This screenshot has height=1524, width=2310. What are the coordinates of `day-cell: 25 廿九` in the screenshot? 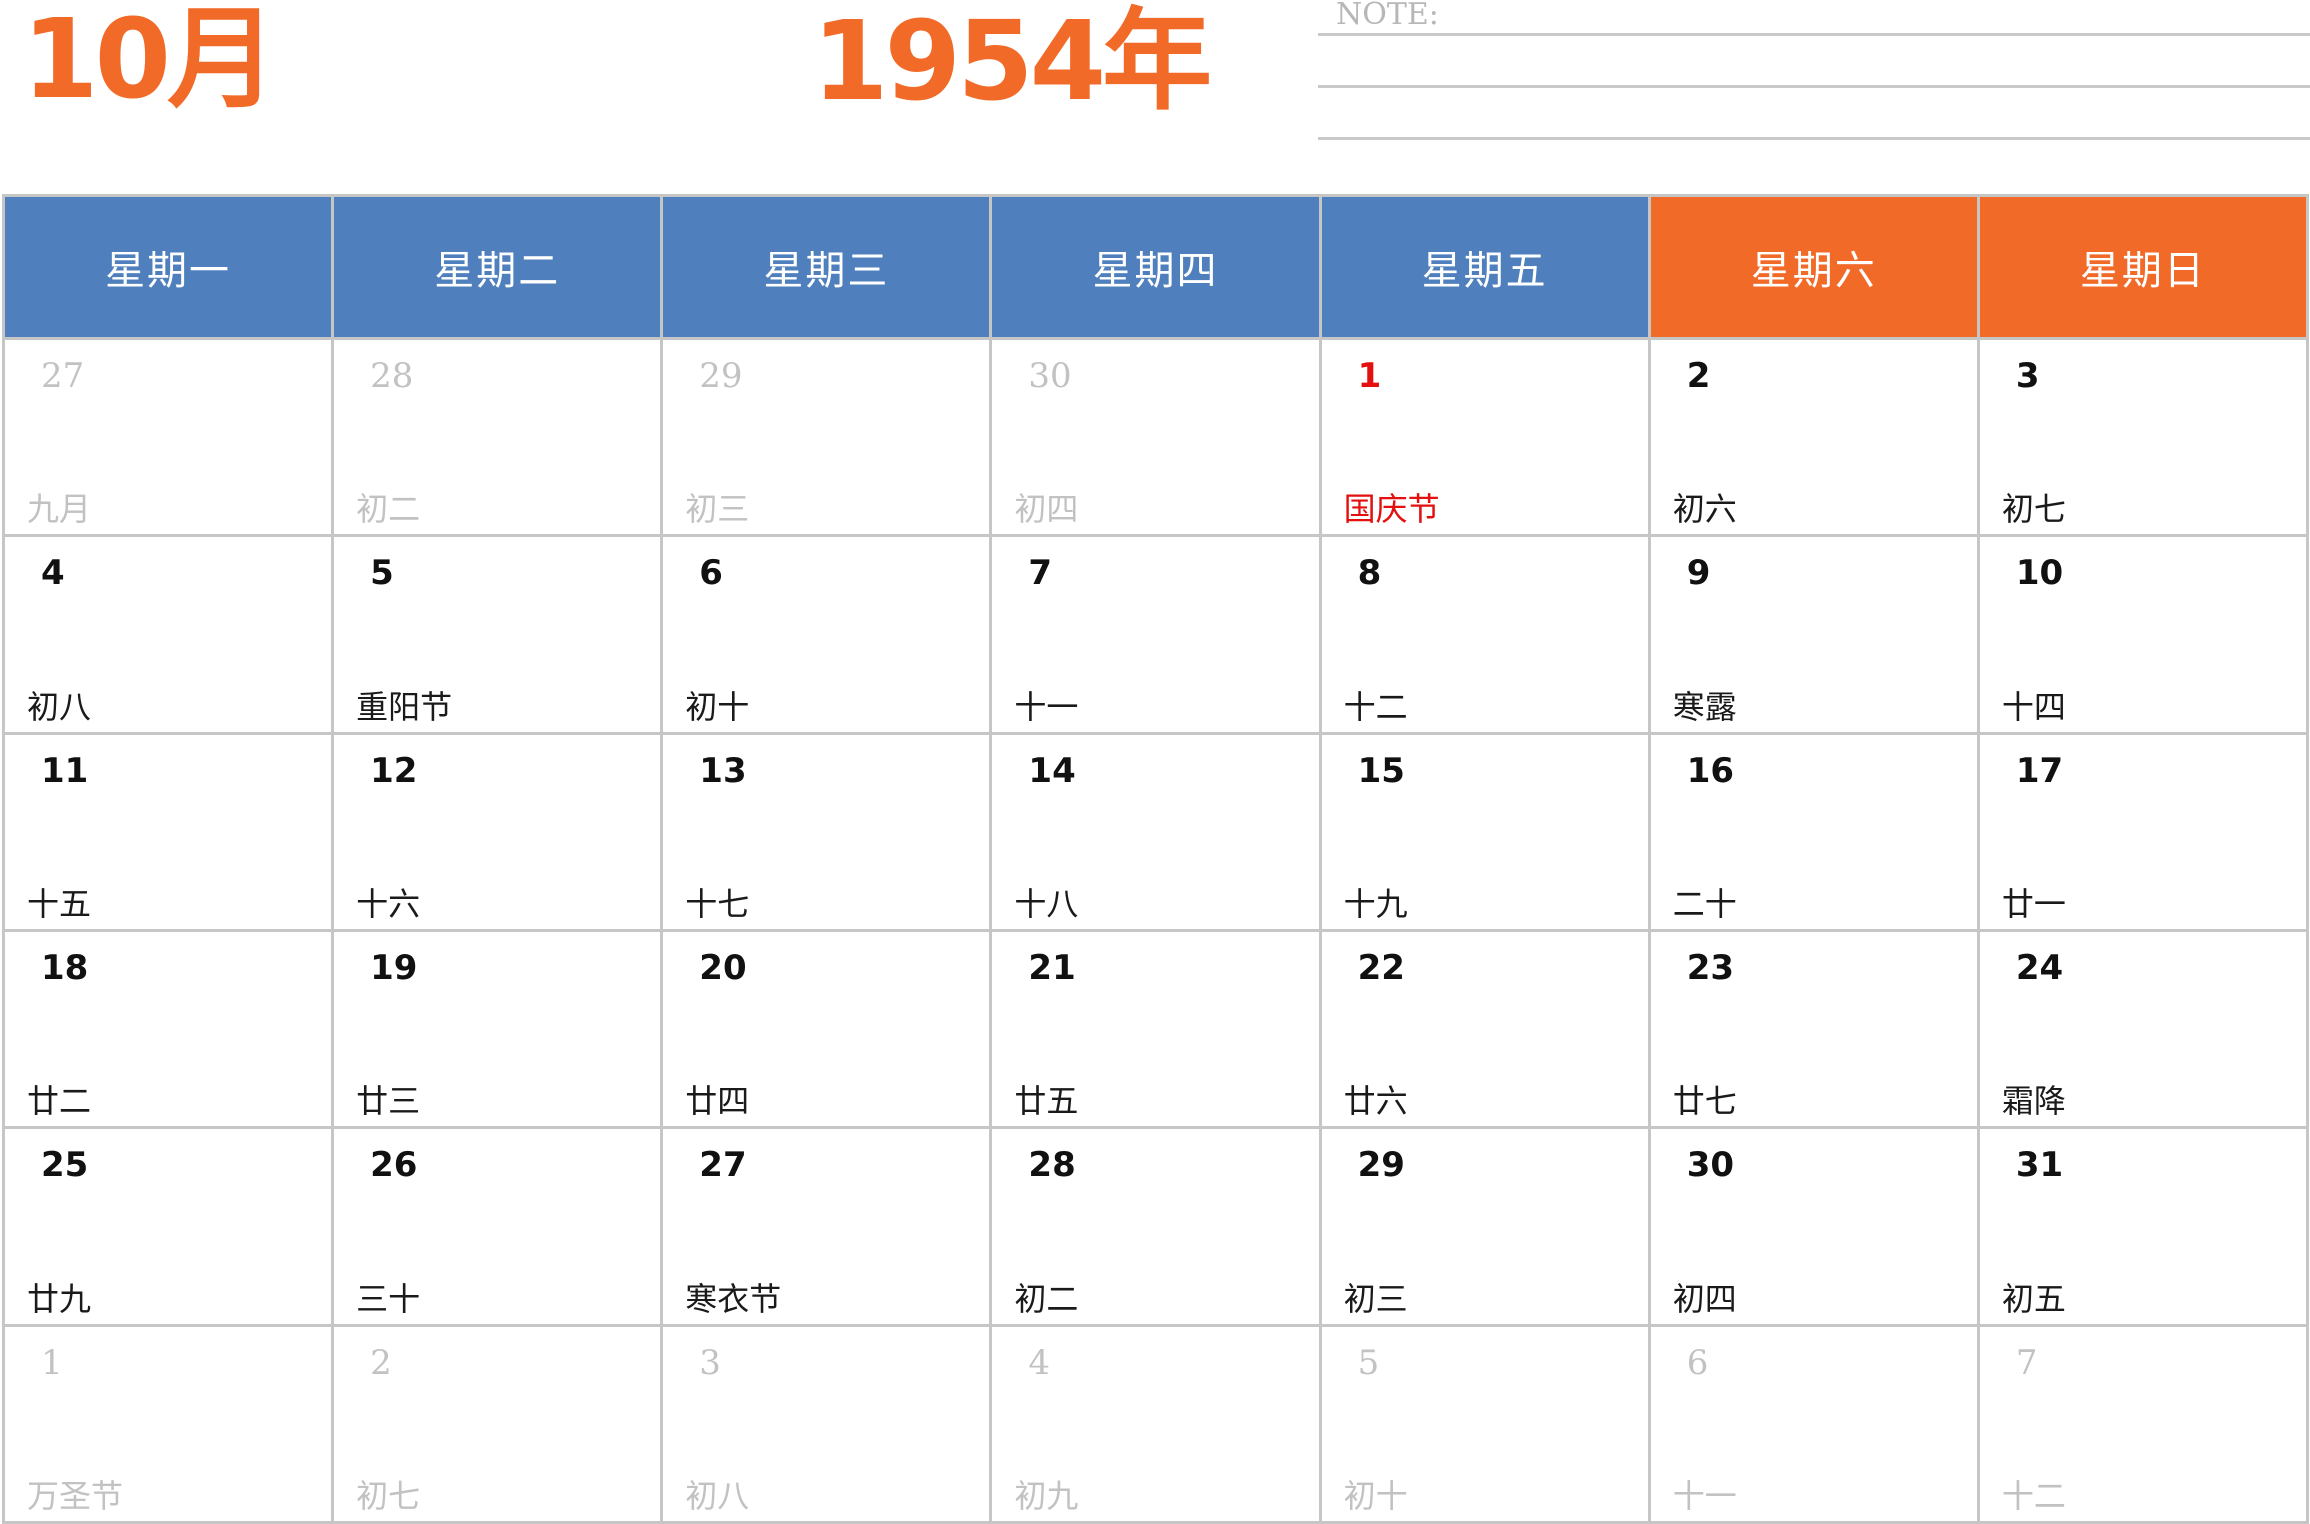 It's located at (168, 1226).